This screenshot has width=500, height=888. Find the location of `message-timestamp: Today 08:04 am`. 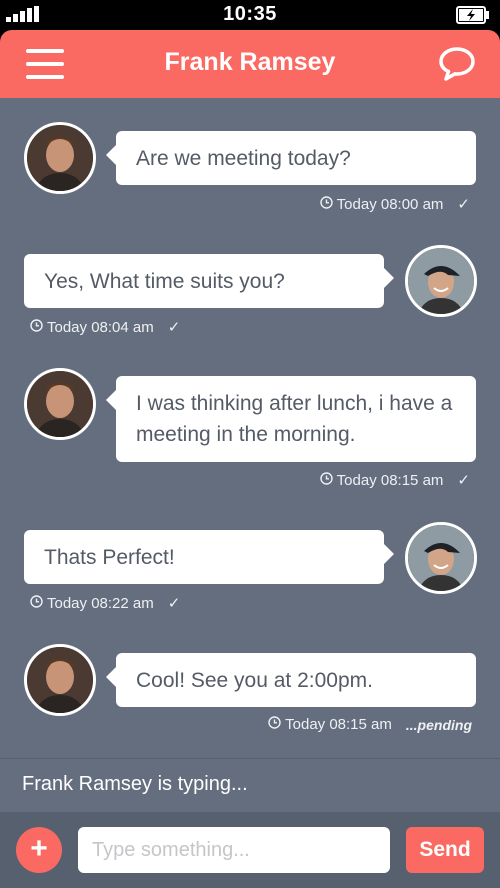

message-timestamp: Today 08:04 am is located at coordinates (100, 327).